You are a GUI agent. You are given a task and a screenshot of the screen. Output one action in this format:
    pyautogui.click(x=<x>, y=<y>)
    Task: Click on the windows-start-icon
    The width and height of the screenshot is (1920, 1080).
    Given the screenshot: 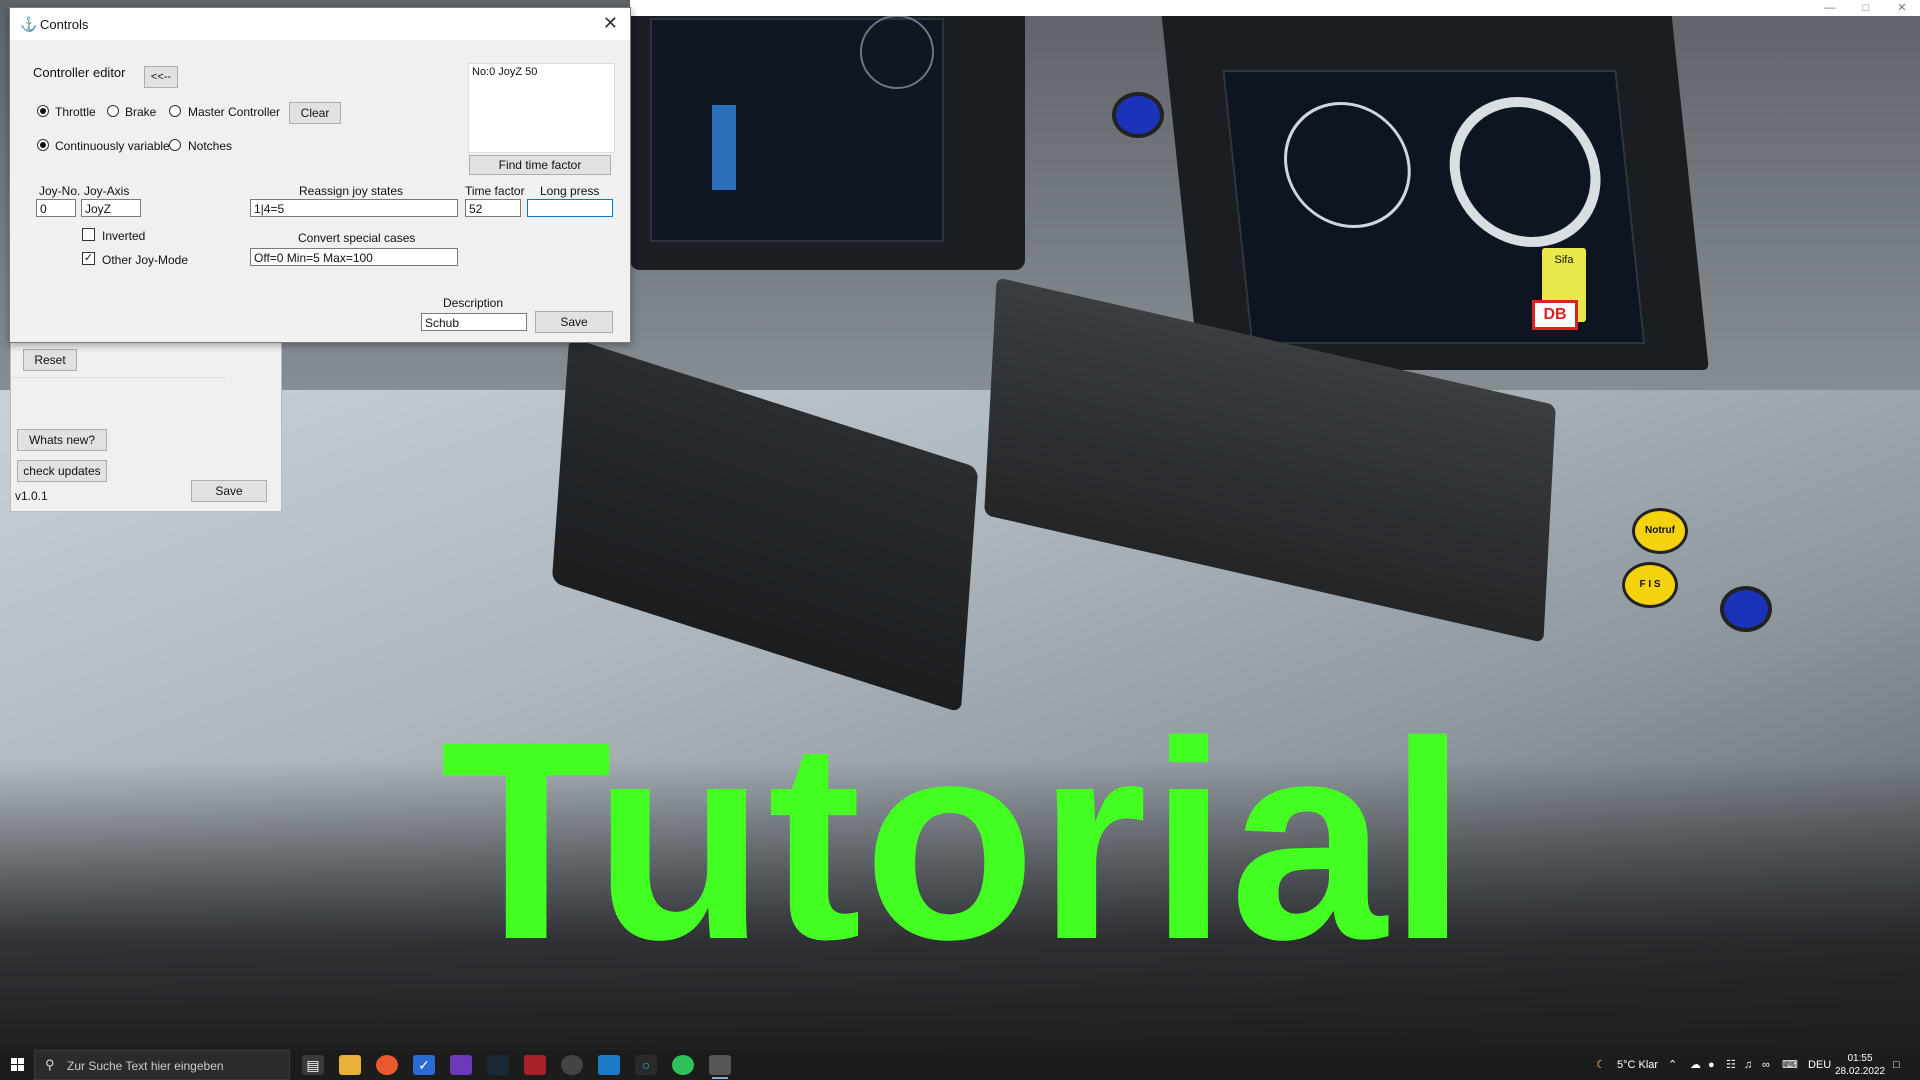 What is the action you would take?
    pyautogui.click(x=17, y=1064)
    